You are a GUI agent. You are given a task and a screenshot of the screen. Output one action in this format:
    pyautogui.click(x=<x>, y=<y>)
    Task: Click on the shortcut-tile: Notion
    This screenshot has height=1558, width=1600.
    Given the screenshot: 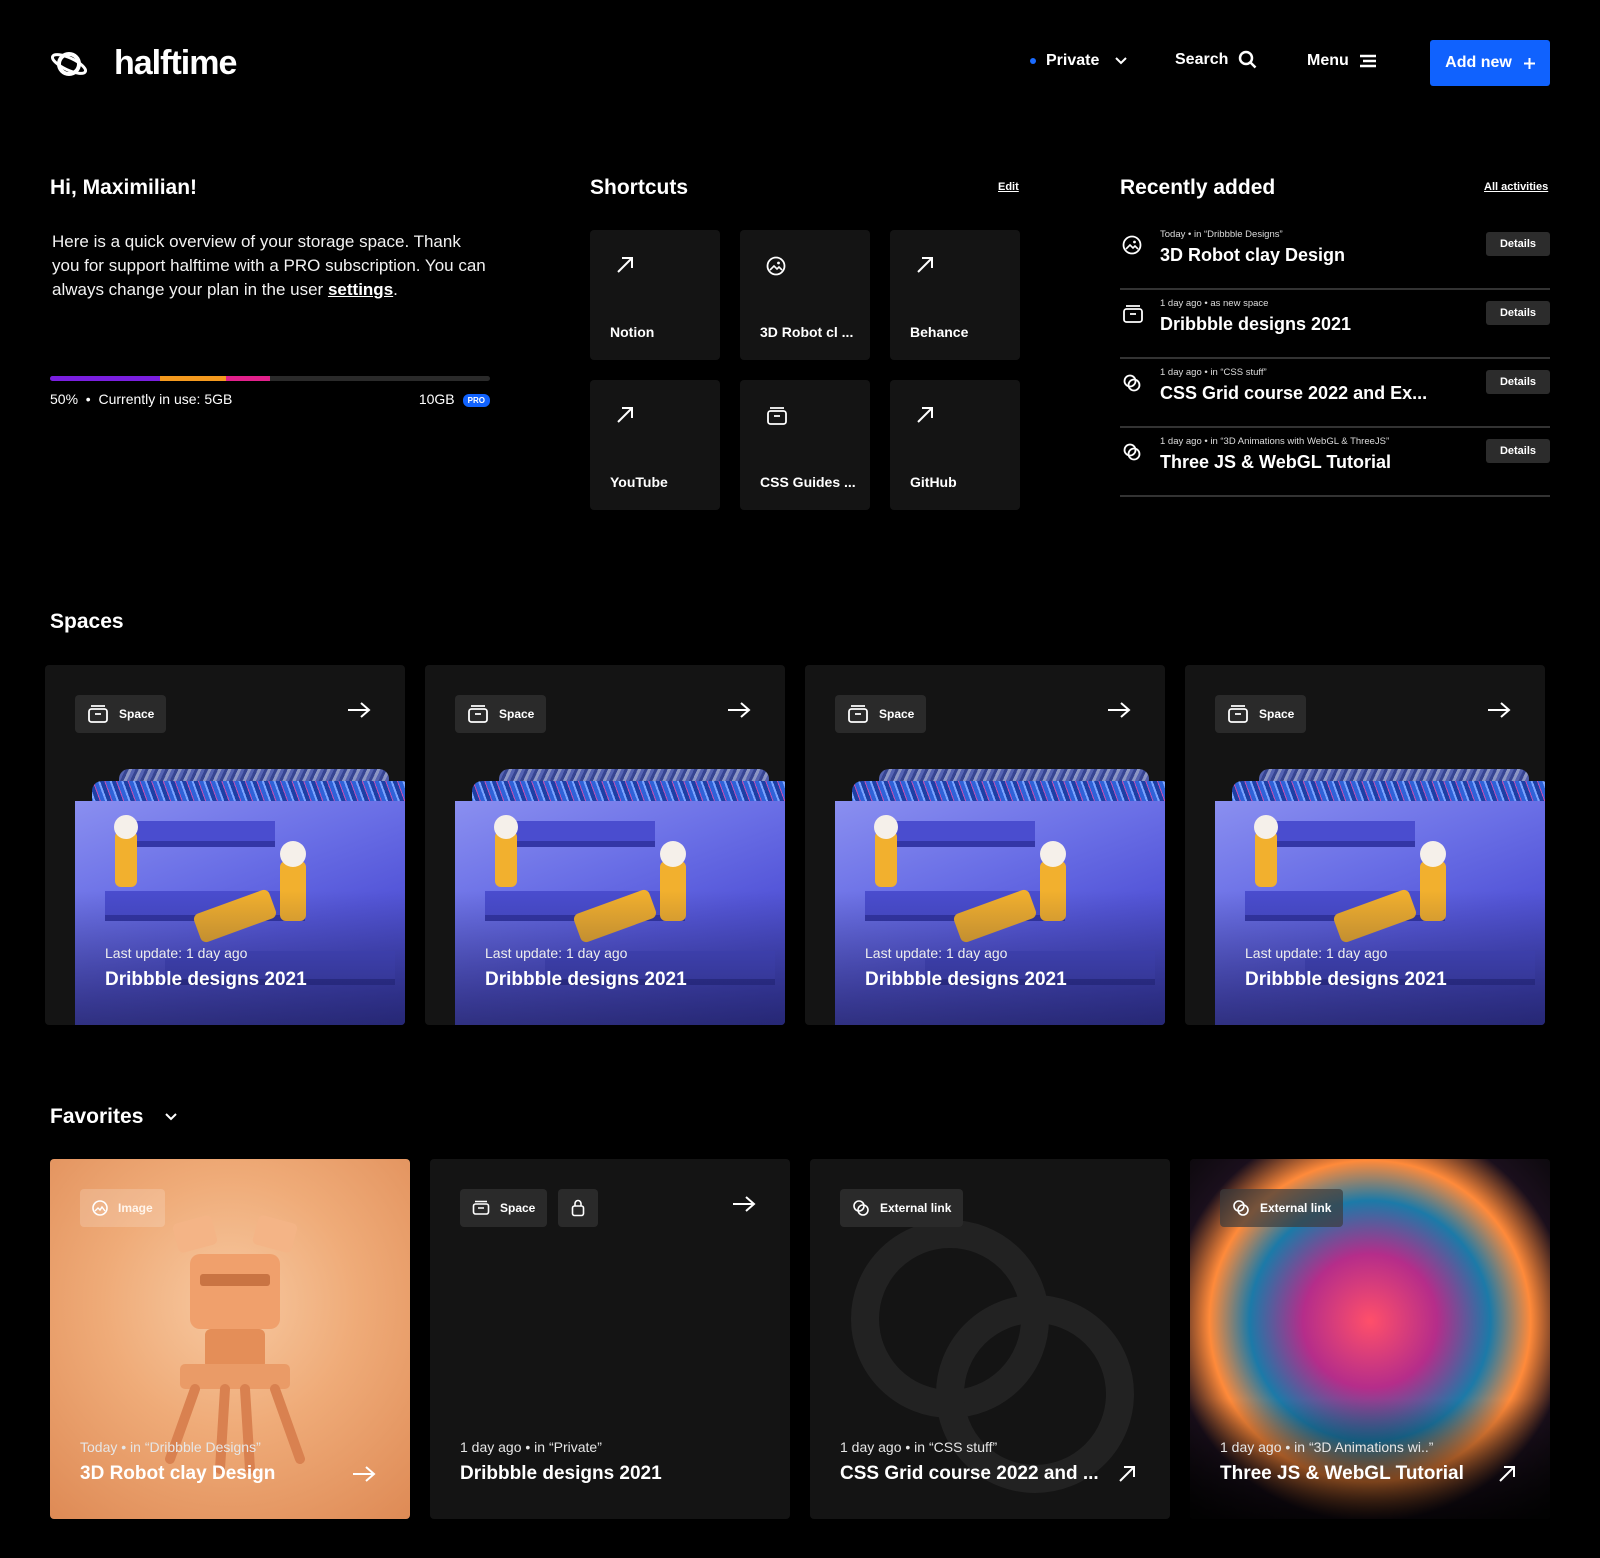 What is the action you would take?
    pyautogui.click(x=655, y=295)
    